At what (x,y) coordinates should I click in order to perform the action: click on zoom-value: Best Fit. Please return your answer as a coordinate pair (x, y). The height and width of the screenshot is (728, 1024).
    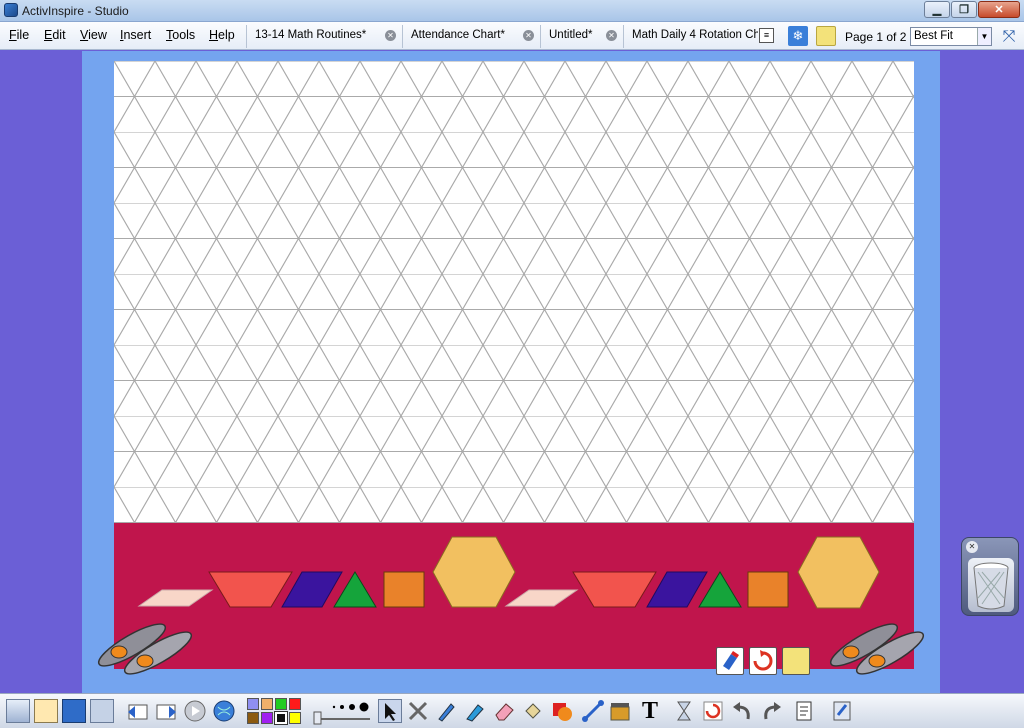
    Looking at the image, I should click on (933, 36).